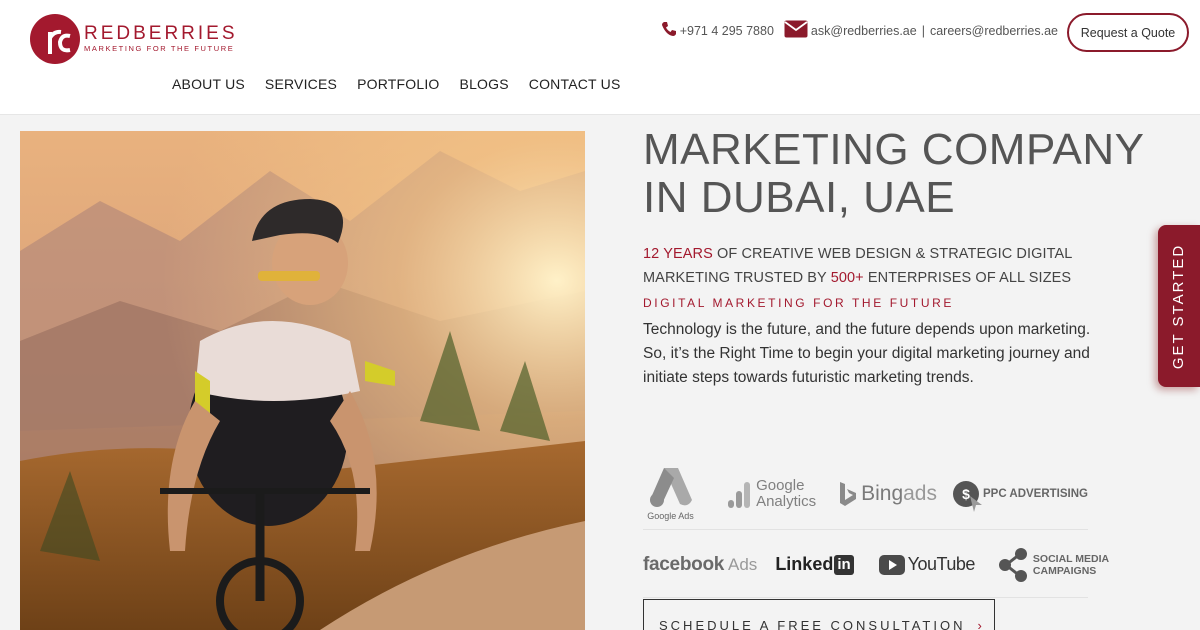  Describe the element at coordinates (941, 564) in the screenshot. I see `youtube-label: YouTube` at that location.